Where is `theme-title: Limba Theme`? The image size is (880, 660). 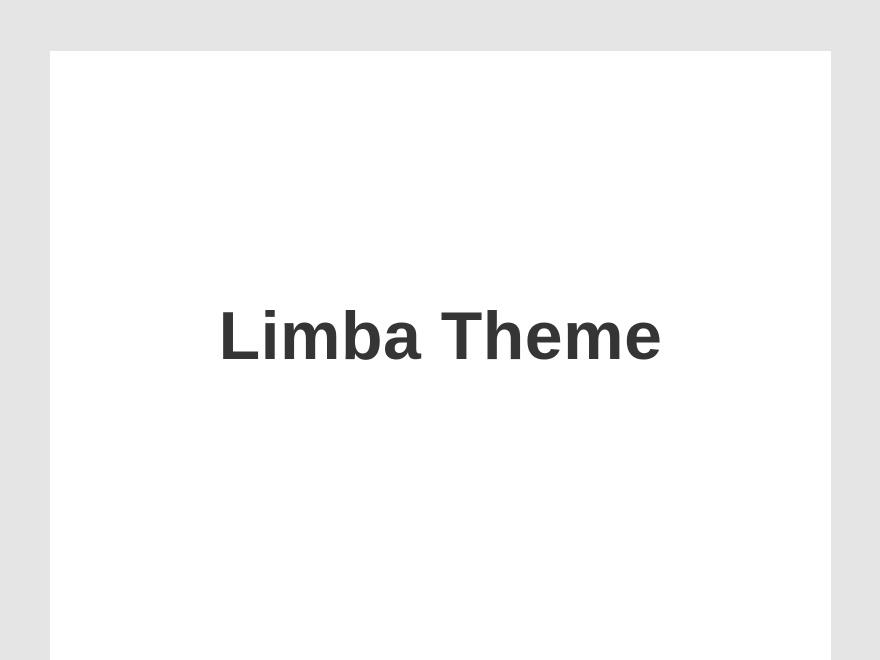
theme-title: Limba Theme is located at coordinates (440, 335).